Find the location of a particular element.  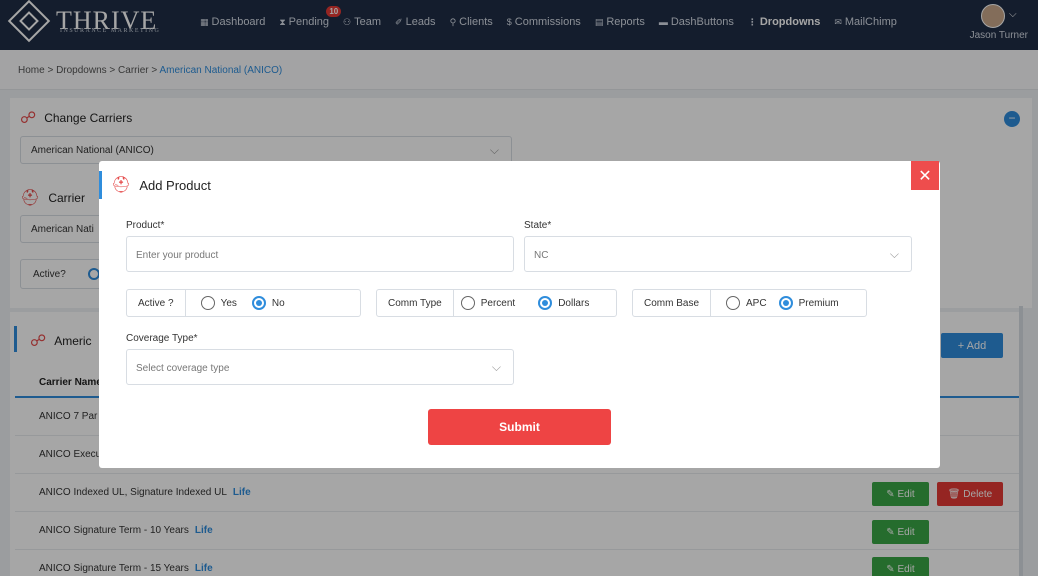

comm-base-premium-option: Premium is located at coordinates (808, 303).